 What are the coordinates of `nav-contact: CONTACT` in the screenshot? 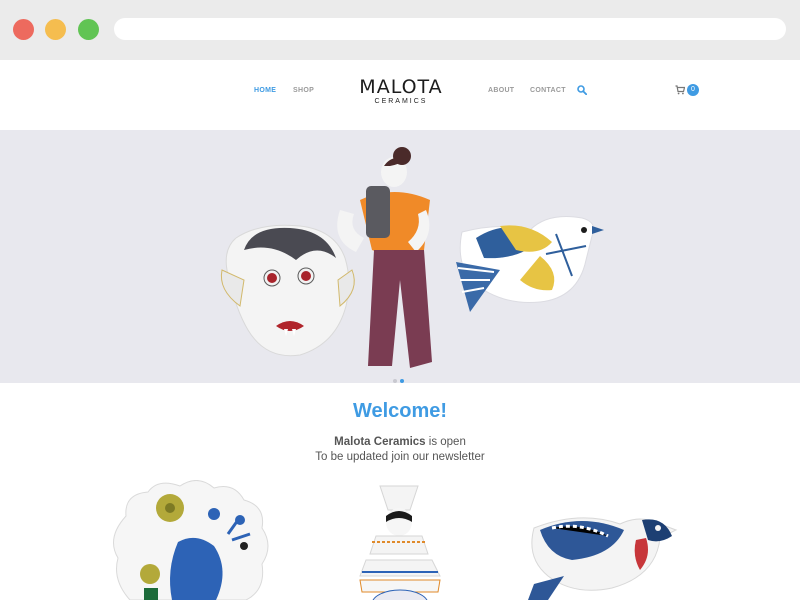 It's located at (548, 90).